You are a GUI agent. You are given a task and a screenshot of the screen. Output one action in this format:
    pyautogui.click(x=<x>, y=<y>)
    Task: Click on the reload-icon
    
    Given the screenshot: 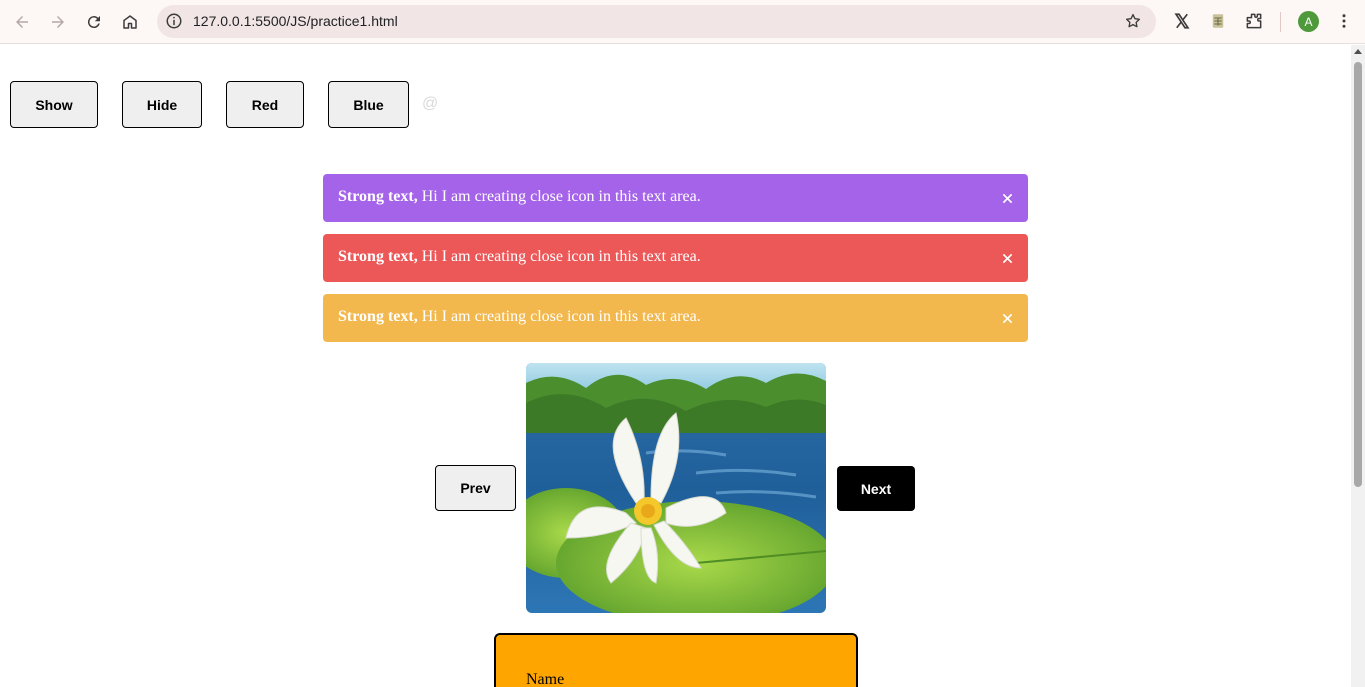 What is the action you would take?
    pyautogui.click(x=93, y=22)
    